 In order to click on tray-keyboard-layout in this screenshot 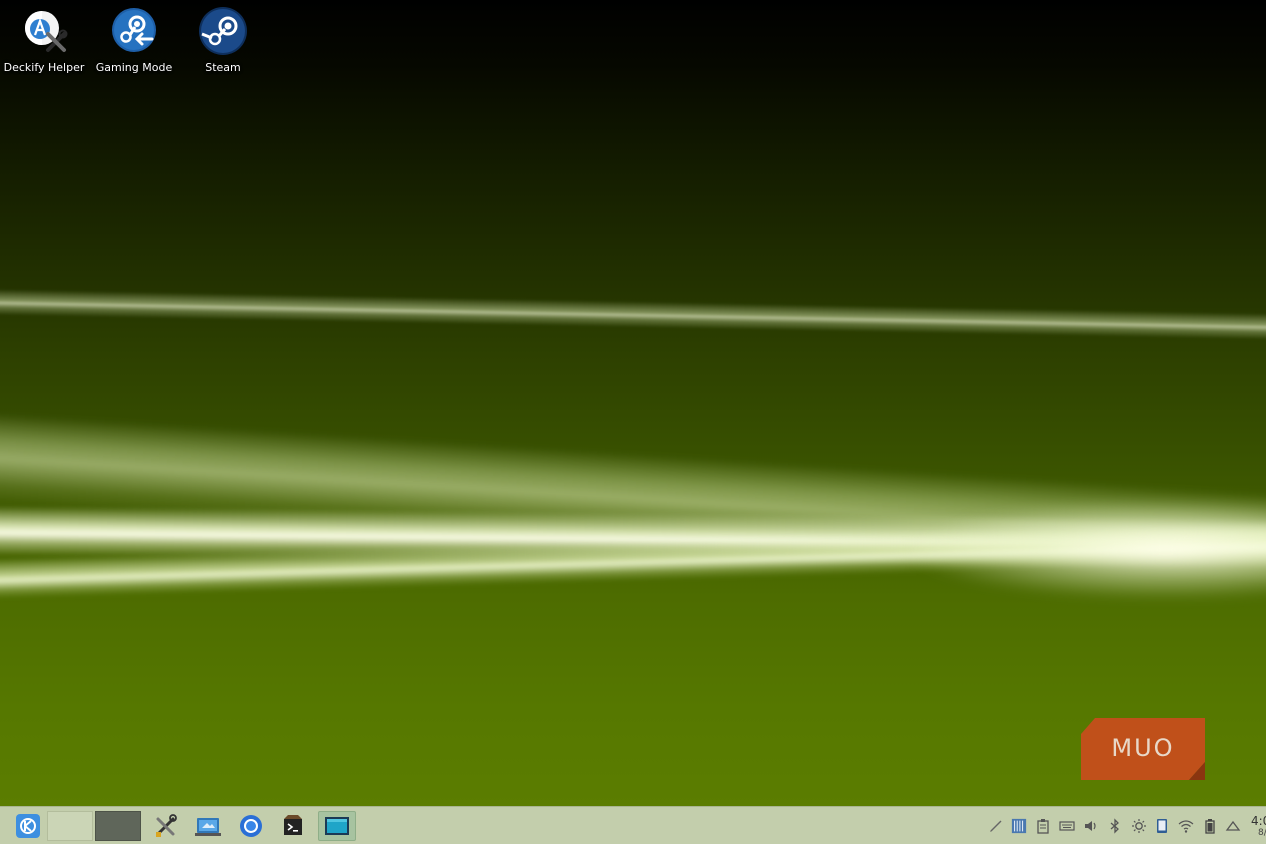, I will do `click(1019, 826)`.